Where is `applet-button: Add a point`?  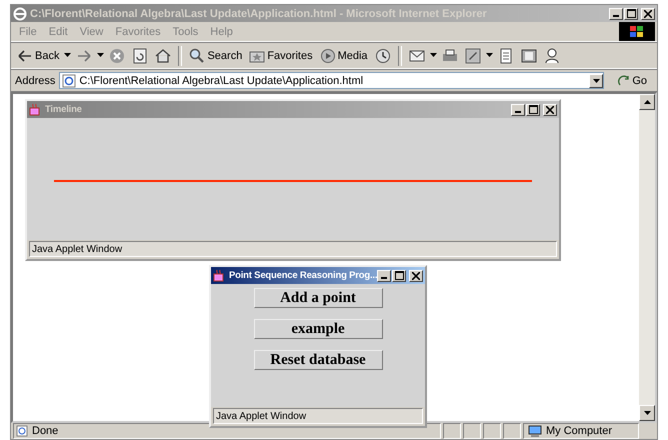
applet-button: Add a point is located at coordinates (318, 298).